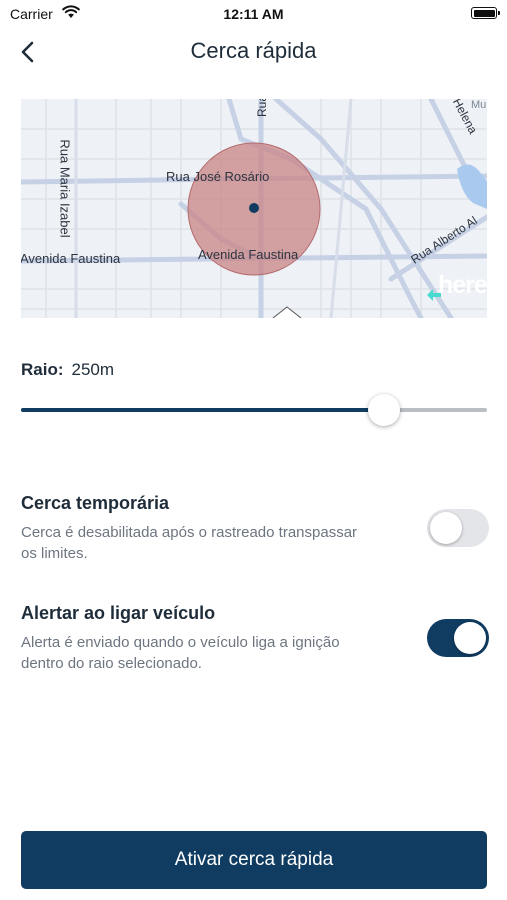 The height and width of the screenshot is (900, 507). I want to click on here-logo-text: here, so click(462, 285).